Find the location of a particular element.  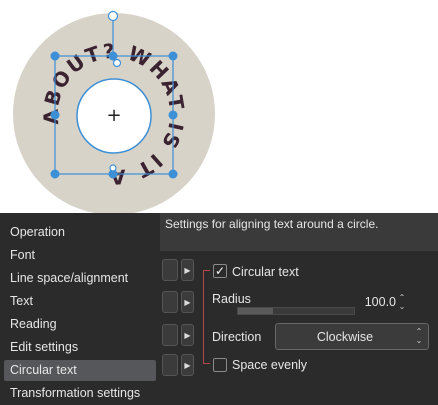

handle-bottom-pivot is located at coordinates (113, 168).